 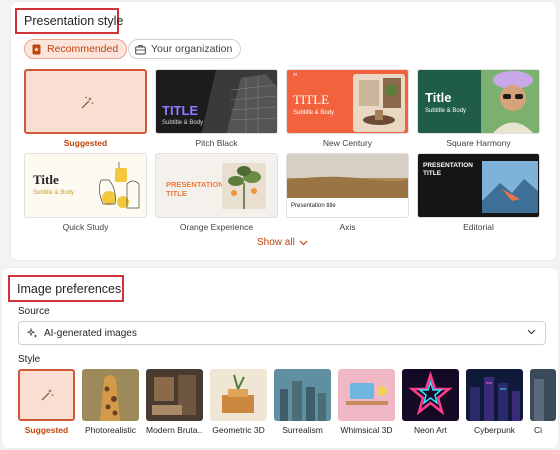 What do you see at coordinates (448, 169) in the screenshot?
I see `editorial-thumb-title: PRESENTATION TITLE` at bounding box center [448, 169].